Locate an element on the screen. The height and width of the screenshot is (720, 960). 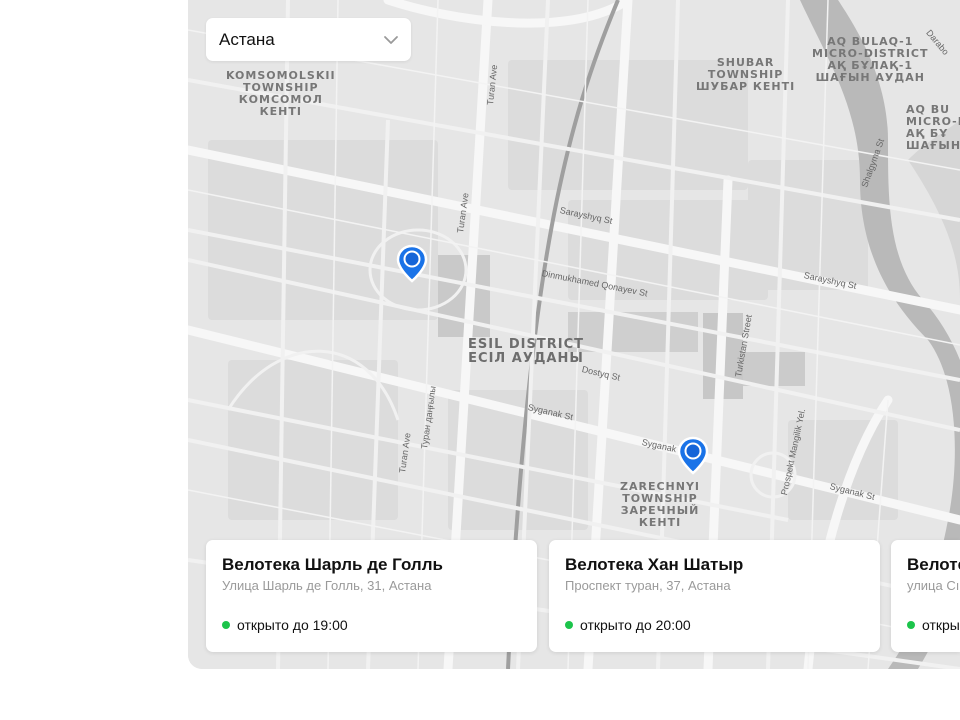
map-pin-charles-de-gaulle is located at coordinates (412, 264).